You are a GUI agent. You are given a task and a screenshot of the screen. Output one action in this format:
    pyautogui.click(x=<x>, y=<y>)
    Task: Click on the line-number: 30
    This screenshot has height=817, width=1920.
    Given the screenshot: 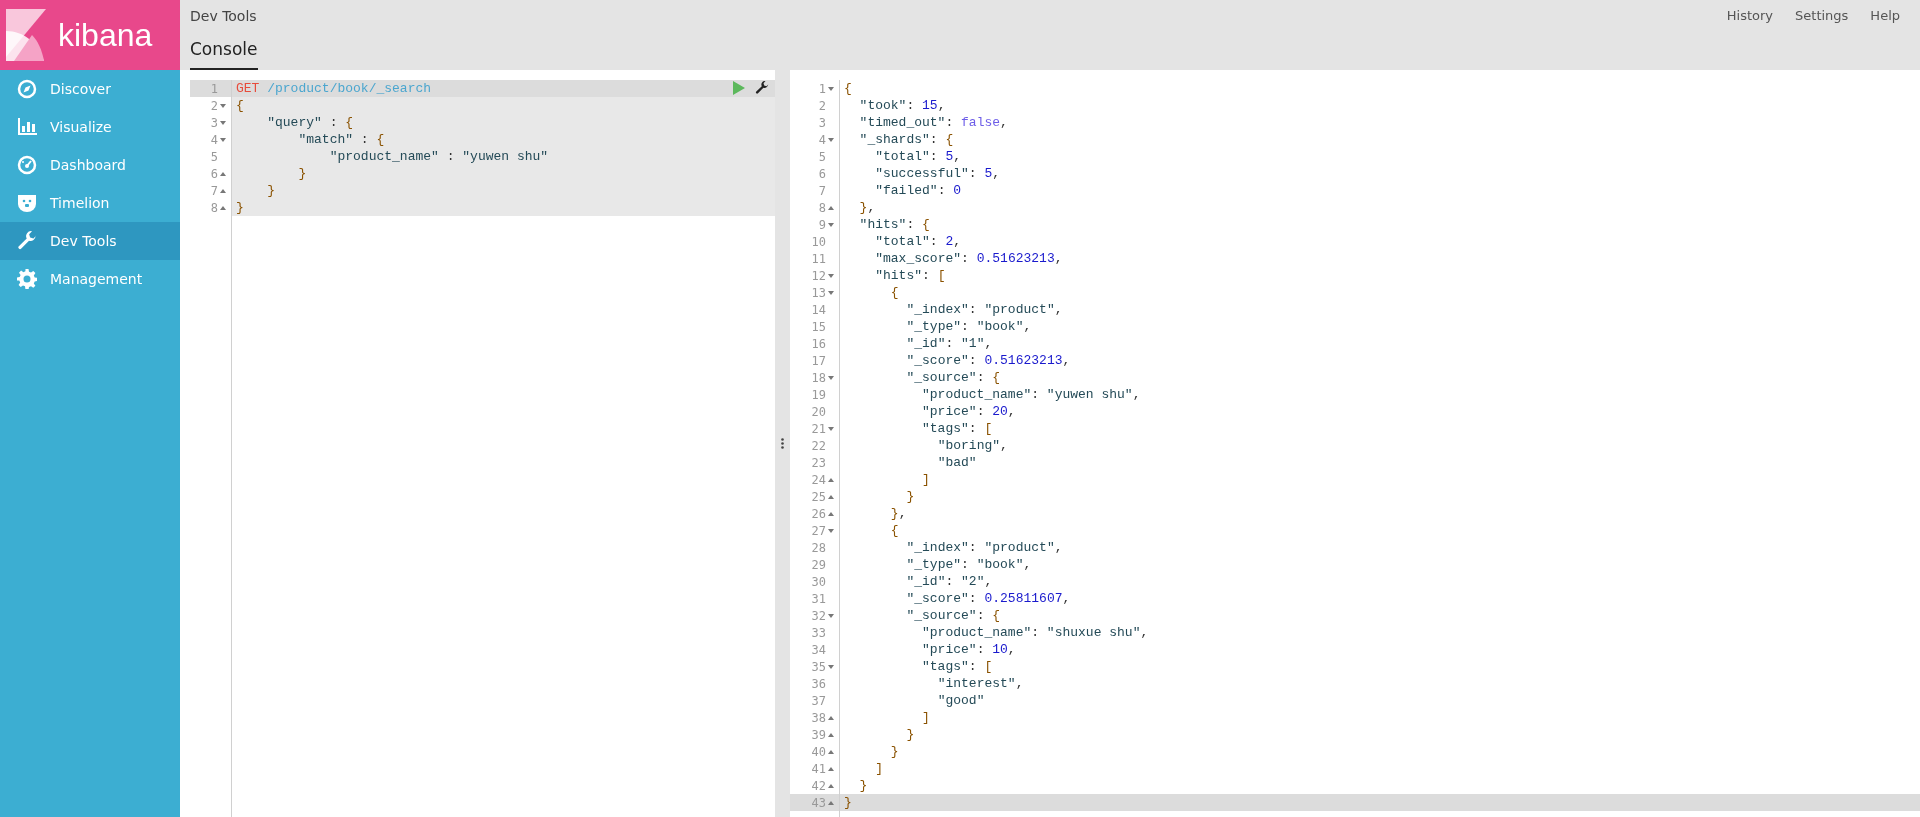 What is the action you would take?
    pyautogui.click(x=818, y=582)
    